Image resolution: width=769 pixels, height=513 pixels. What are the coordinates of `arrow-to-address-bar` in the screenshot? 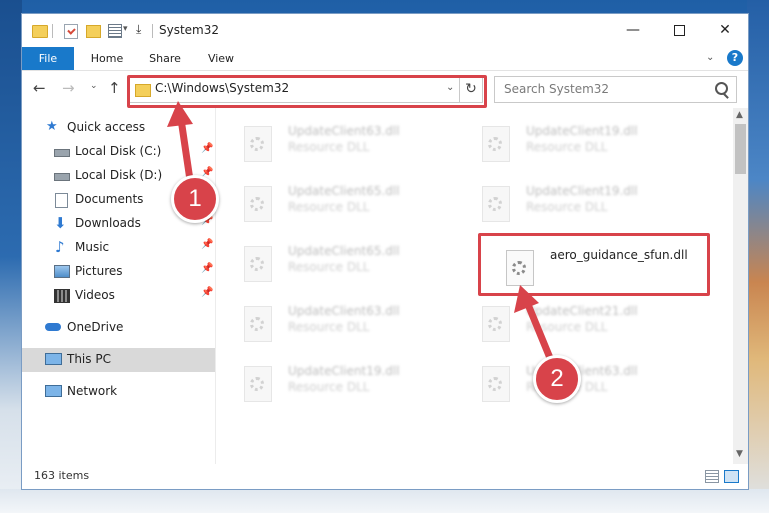 It's located at (180, 142).